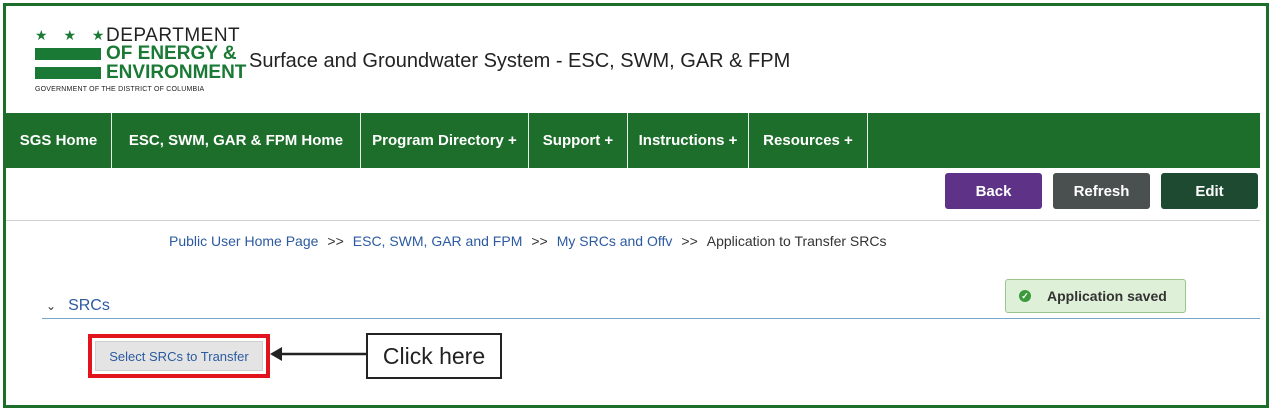 The height and width of the screenshot is (413, 1272). I want to click on nav-instructions: Instructions +, so click(688, 140).